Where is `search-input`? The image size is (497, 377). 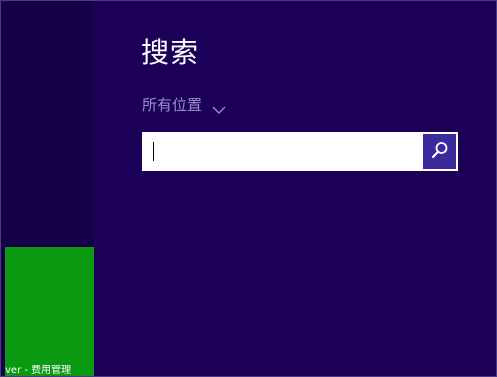 search-input is located at coordinates (283, 151).